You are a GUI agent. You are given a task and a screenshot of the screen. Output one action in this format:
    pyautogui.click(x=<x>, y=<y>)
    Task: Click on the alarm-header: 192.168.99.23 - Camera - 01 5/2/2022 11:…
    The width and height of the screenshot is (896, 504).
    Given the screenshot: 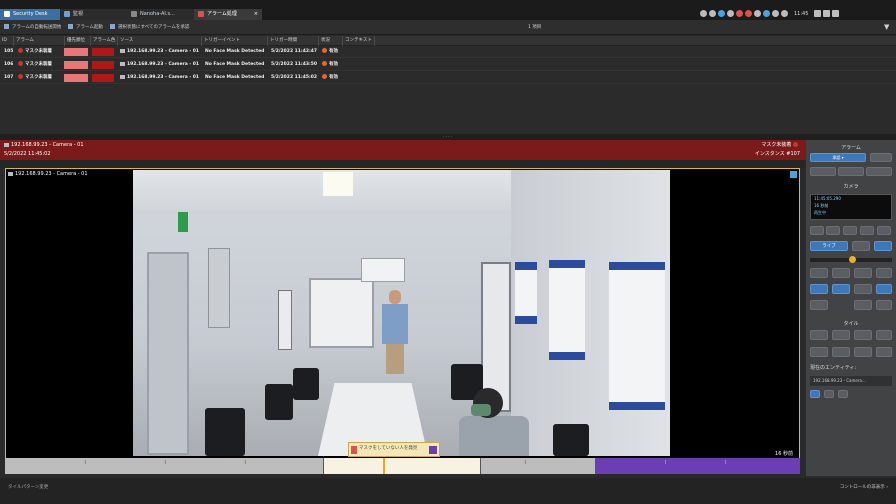 What is the action you would take?
    pyautogui.click(x=403, y=150)
    